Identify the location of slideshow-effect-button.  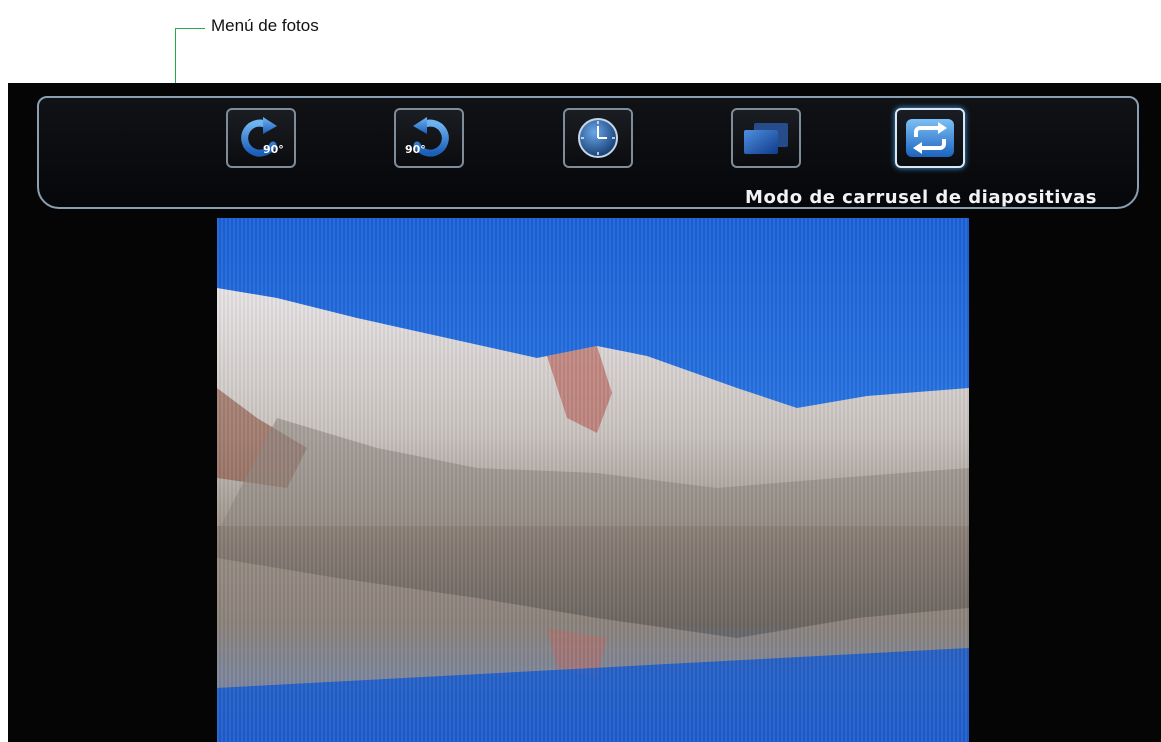
(766, 138).